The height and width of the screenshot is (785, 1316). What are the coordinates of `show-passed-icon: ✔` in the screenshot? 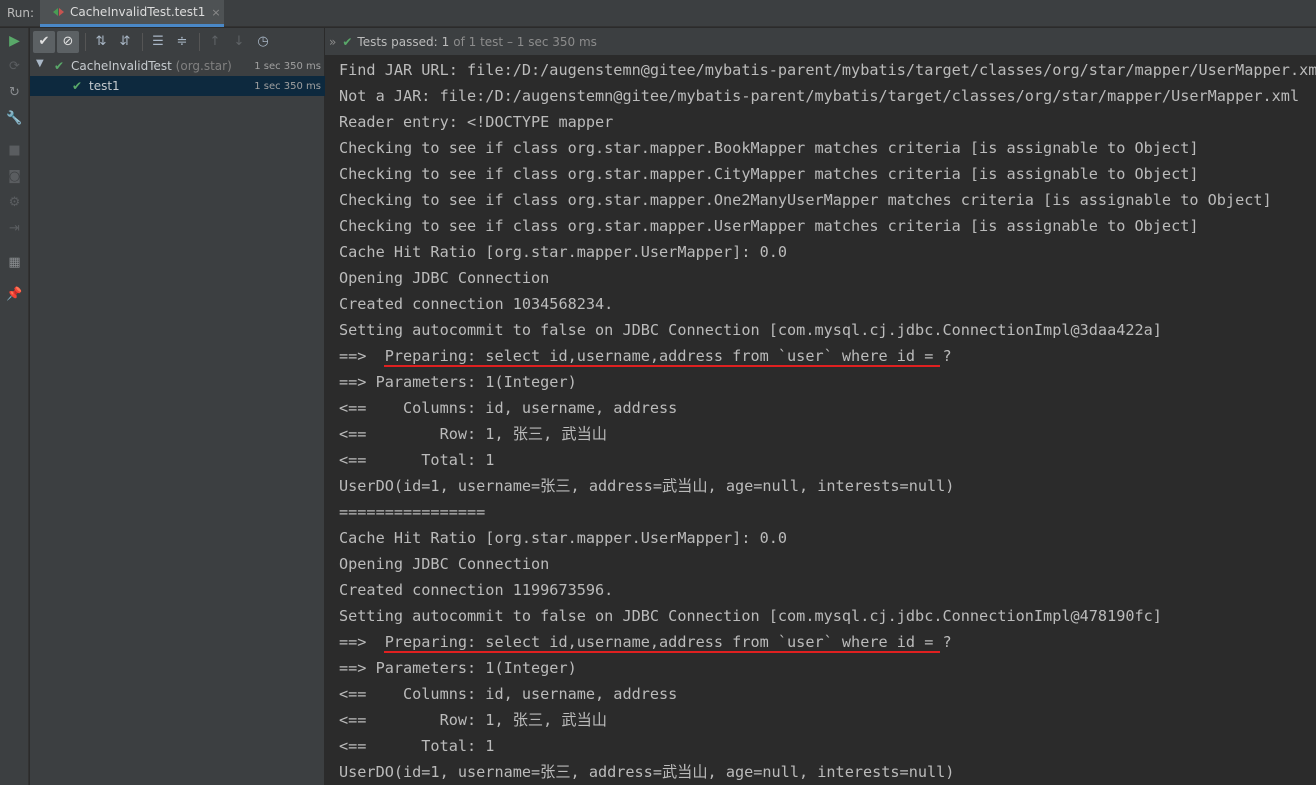 It's located at (44, 41).